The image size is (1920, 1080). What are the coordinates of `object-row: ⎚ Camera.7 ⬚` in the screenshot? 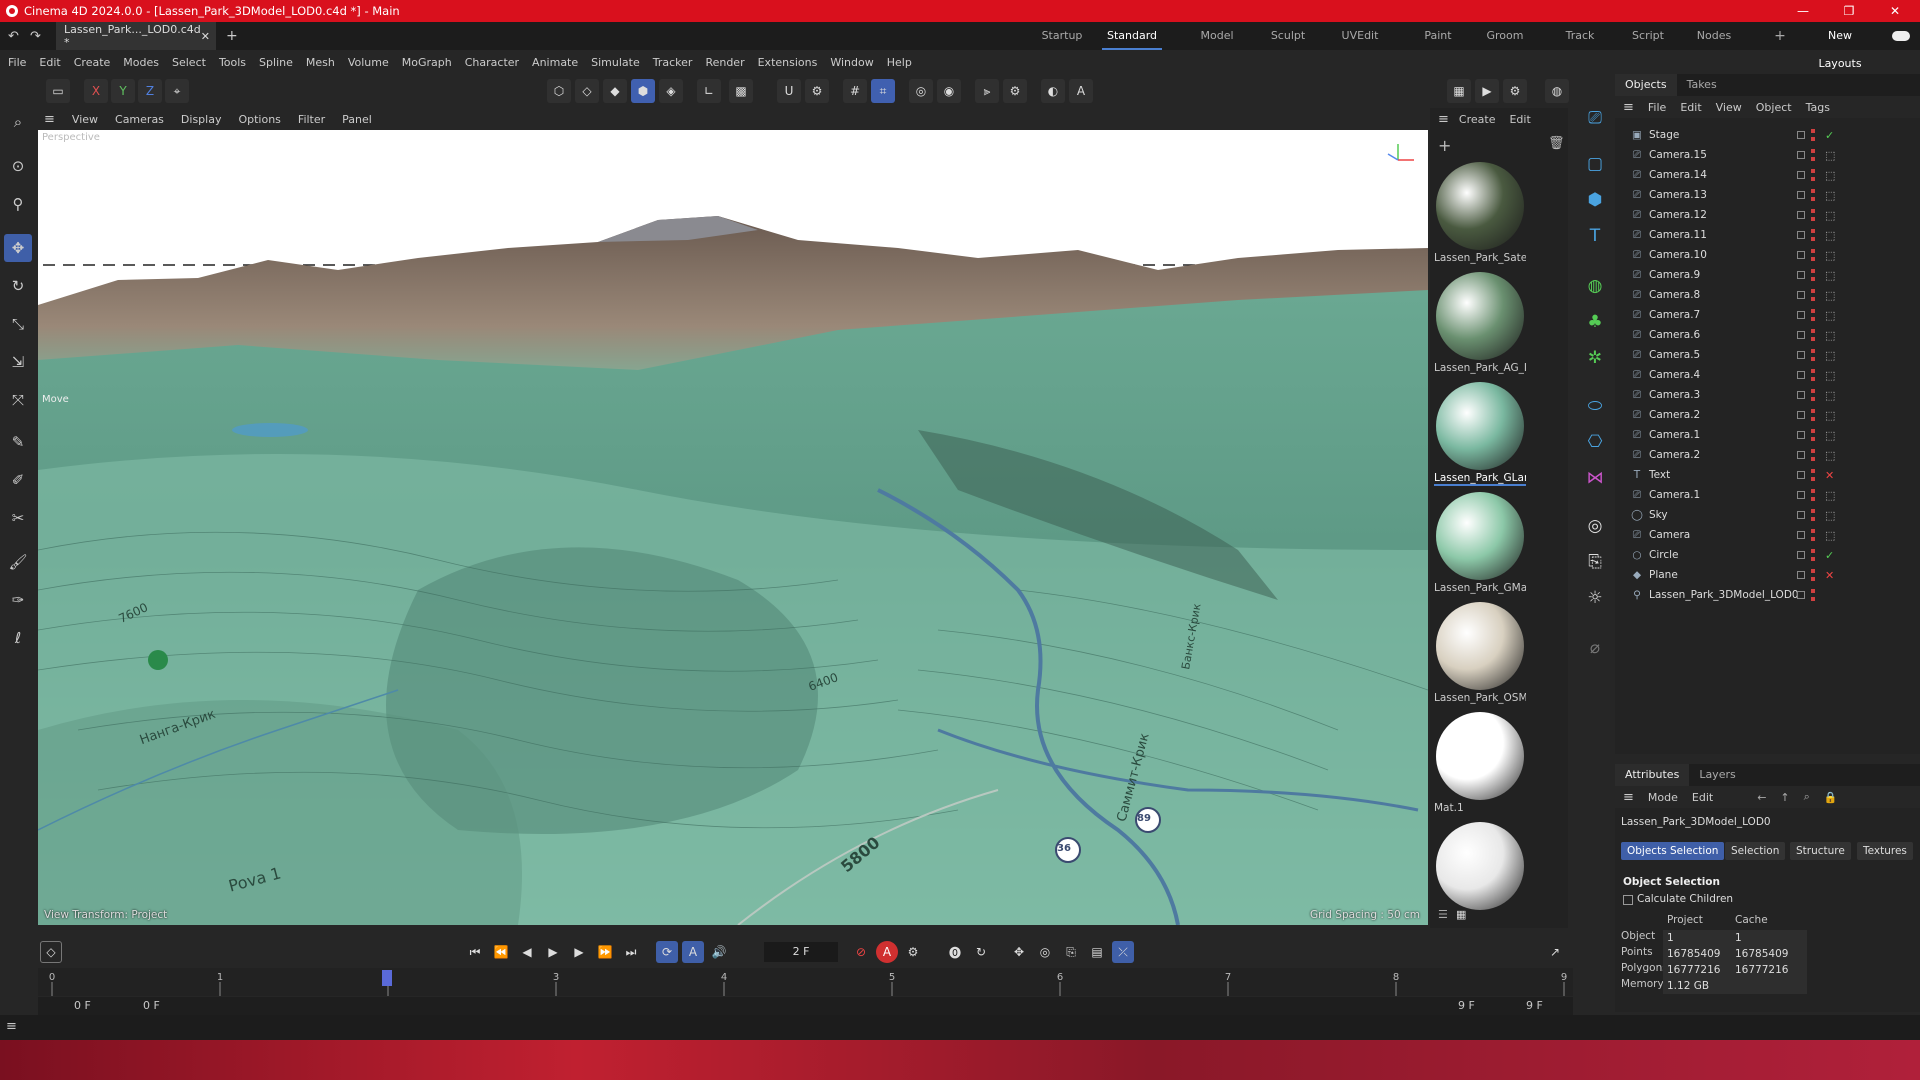 It's located at (1767, 315).